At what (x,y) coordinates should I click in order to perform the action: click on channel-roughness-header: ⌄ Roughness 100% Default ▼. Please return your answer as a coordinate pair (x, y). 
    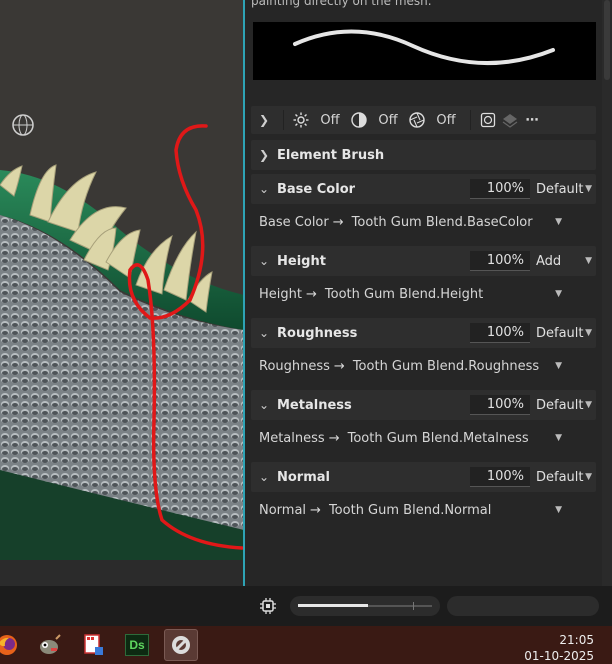
    Looking at the image, I should click on (423, 333).